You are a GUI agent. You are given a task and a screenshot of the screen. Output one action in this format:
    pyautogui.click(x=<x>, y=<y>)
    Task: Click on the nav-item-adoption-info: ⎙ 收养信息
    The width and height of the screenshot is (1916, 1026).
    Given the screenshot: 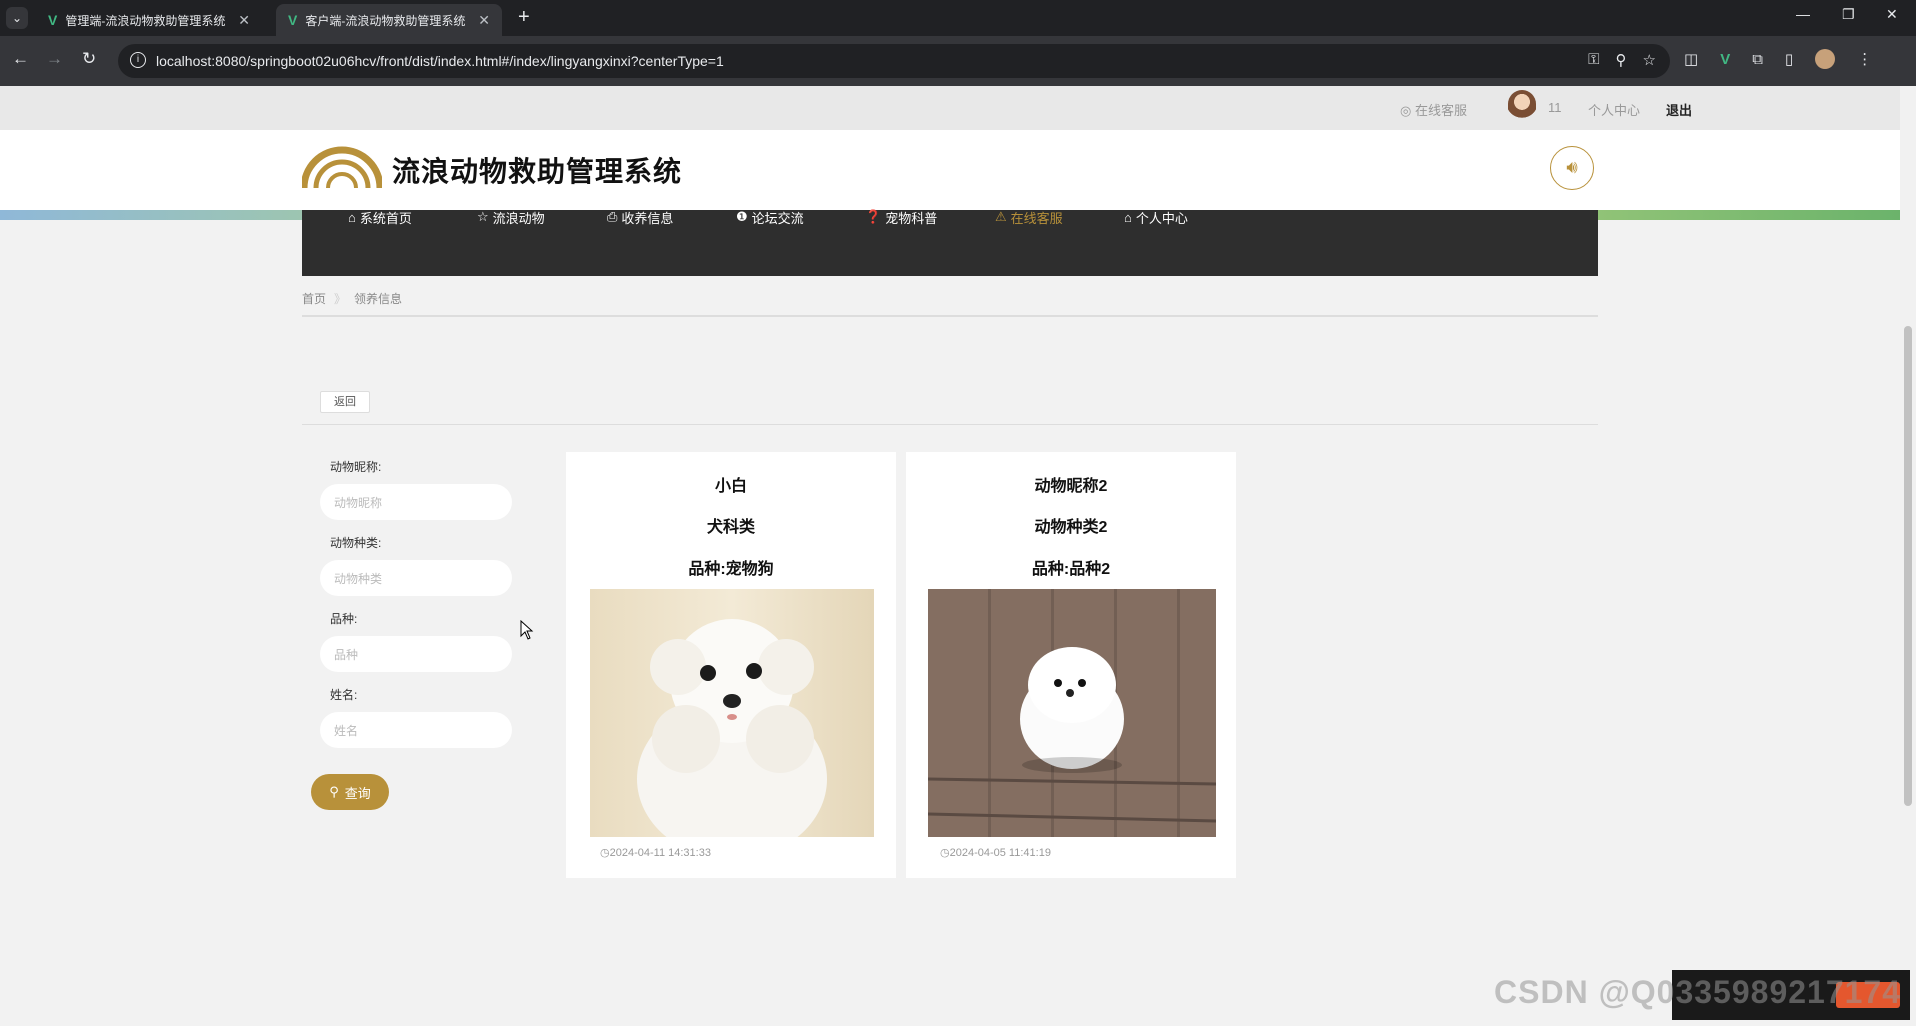 What is the action you would take?
    pyautogui.click(x=640, y=217)
    